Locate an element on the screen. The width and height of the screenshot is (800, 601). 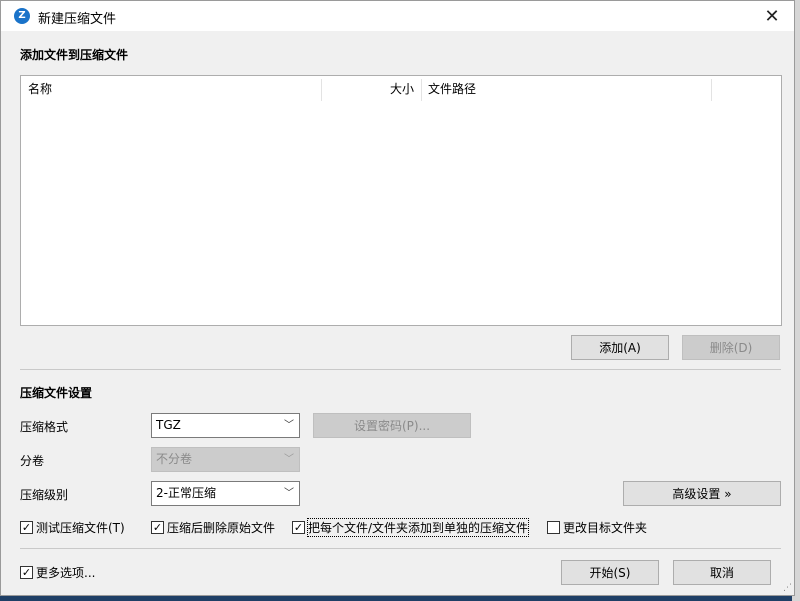
advanced-settings-label: 高级设置 » is located at coordinates (702, 494).